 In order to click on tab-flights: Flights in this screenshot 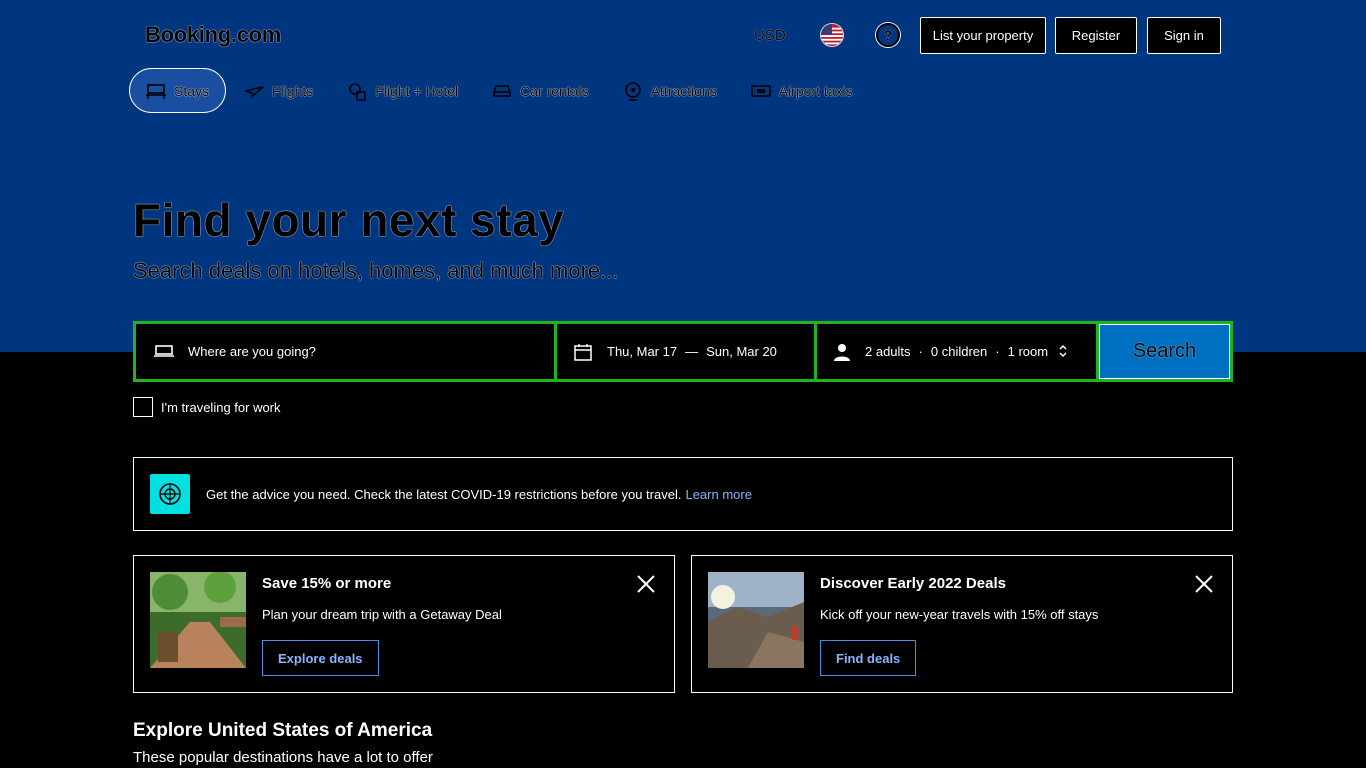, I will do `click(278, 90)`.